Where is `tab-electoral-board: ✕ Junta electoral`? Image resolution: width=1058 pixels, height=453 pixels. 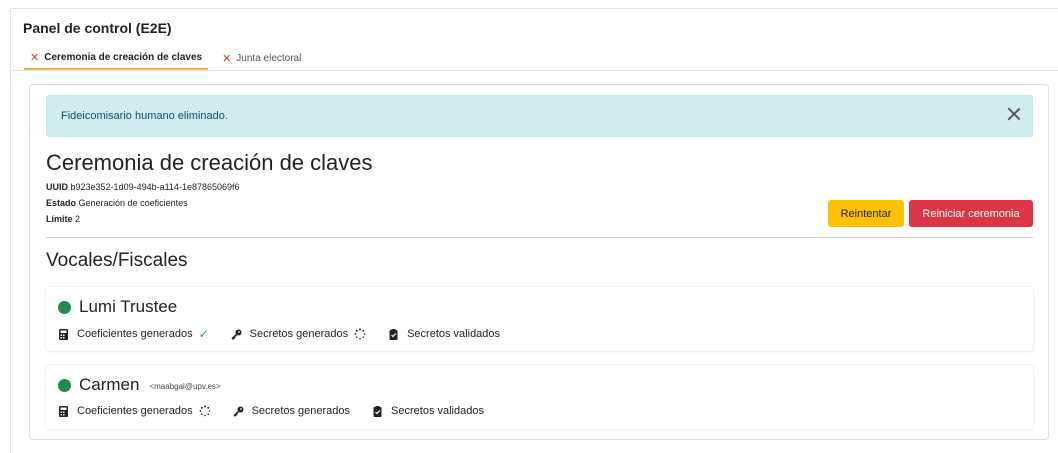 tab-electoral-board: ✕ Junta electoral is located at coordinates (261, 58).